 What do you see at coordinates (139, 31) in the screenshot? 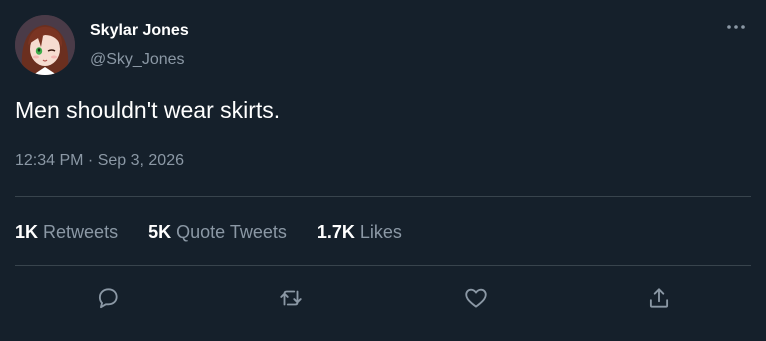
I see `display-name: Skylar Jones` at bounding box center [139, 31].